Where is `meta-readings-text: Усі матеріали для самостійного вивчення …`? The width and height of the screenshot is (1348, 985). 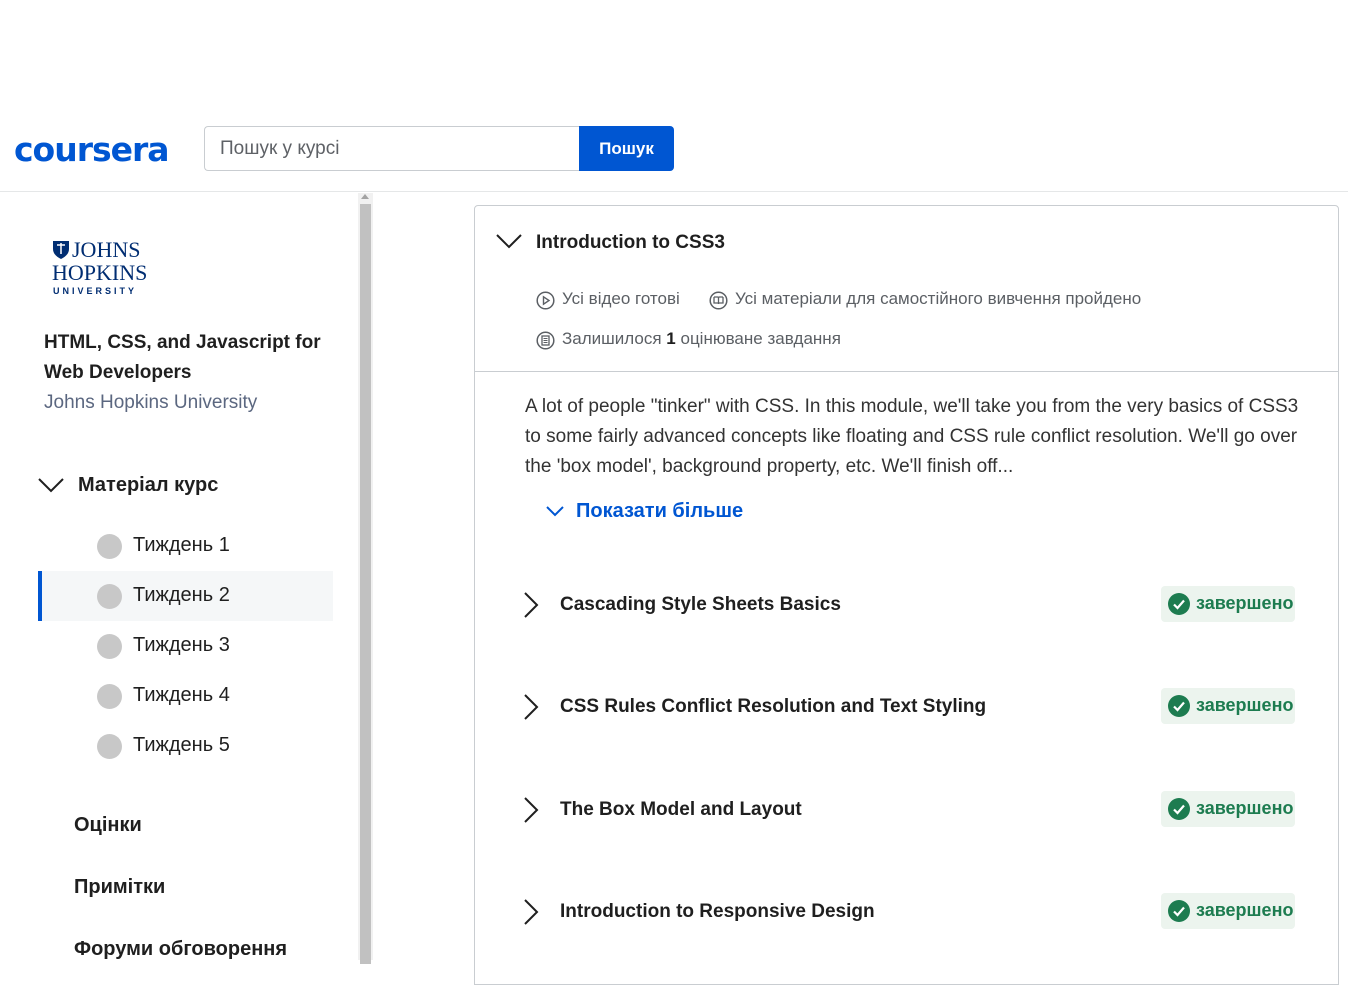 meta-readings-text: Усі матеріали для самостійного вивчення … is located at coordinates (938, 298).